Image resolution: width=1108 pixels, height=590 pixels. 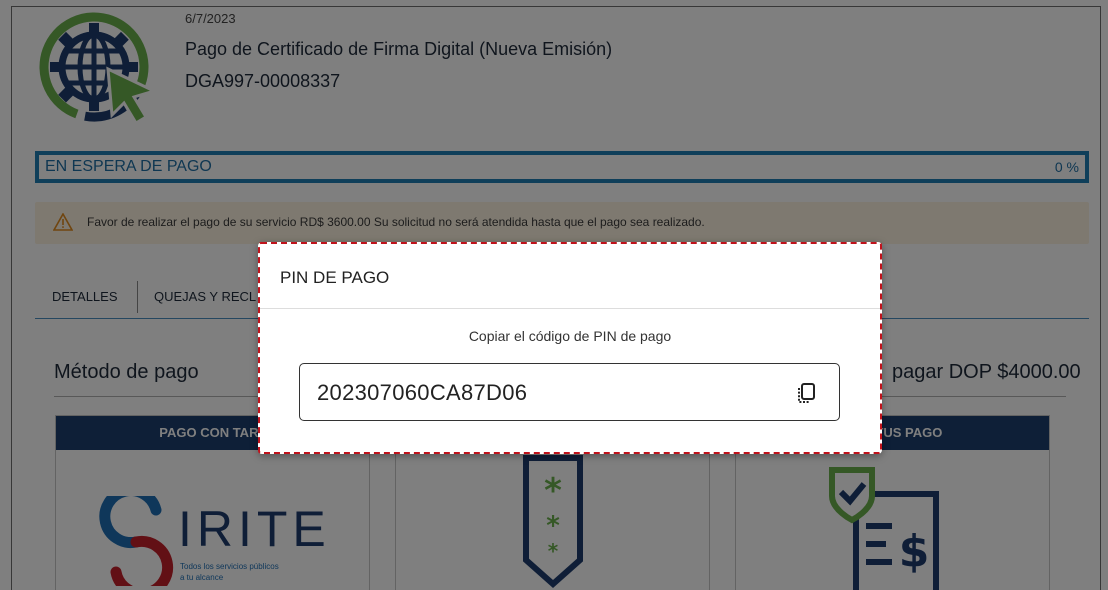 I want to click on modal-title: PIN DE PAGO, so click(x=335, y=277).